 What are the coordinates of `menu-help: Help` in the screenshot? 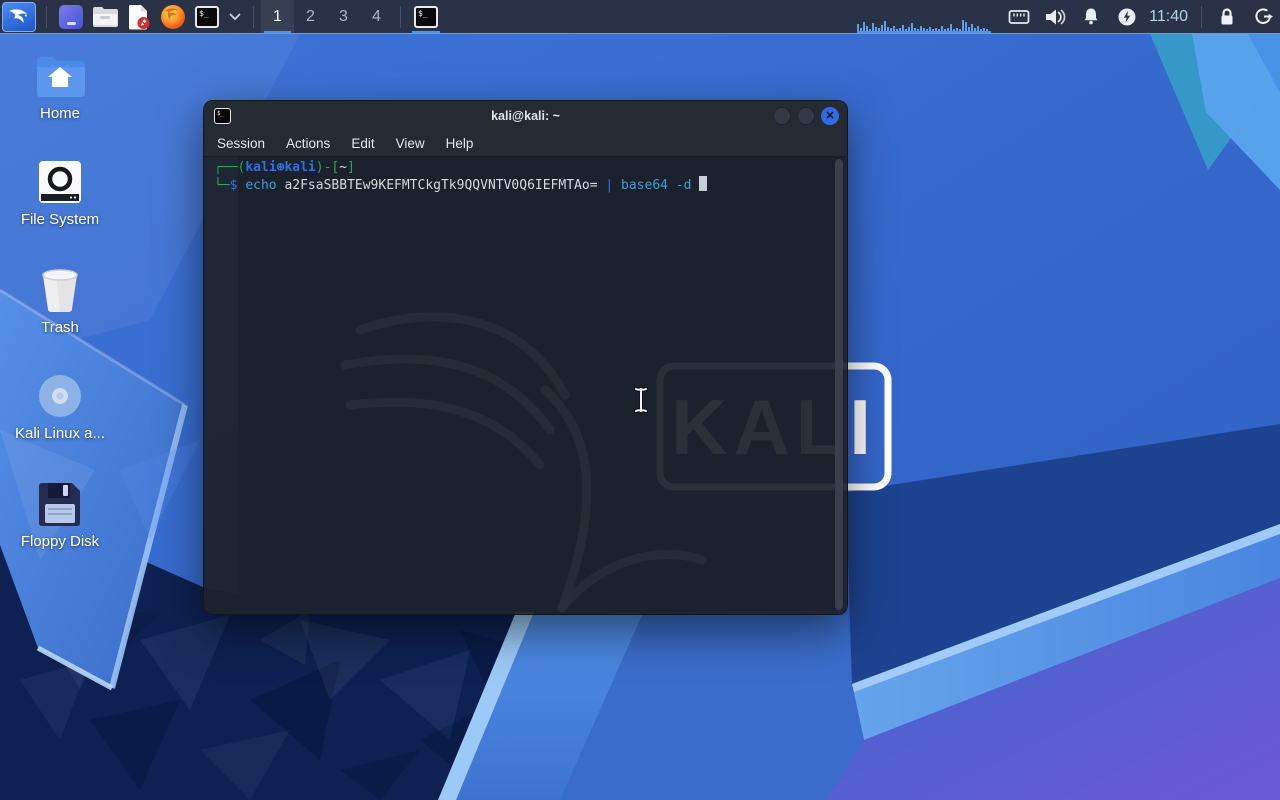 It's located at (460, 143).